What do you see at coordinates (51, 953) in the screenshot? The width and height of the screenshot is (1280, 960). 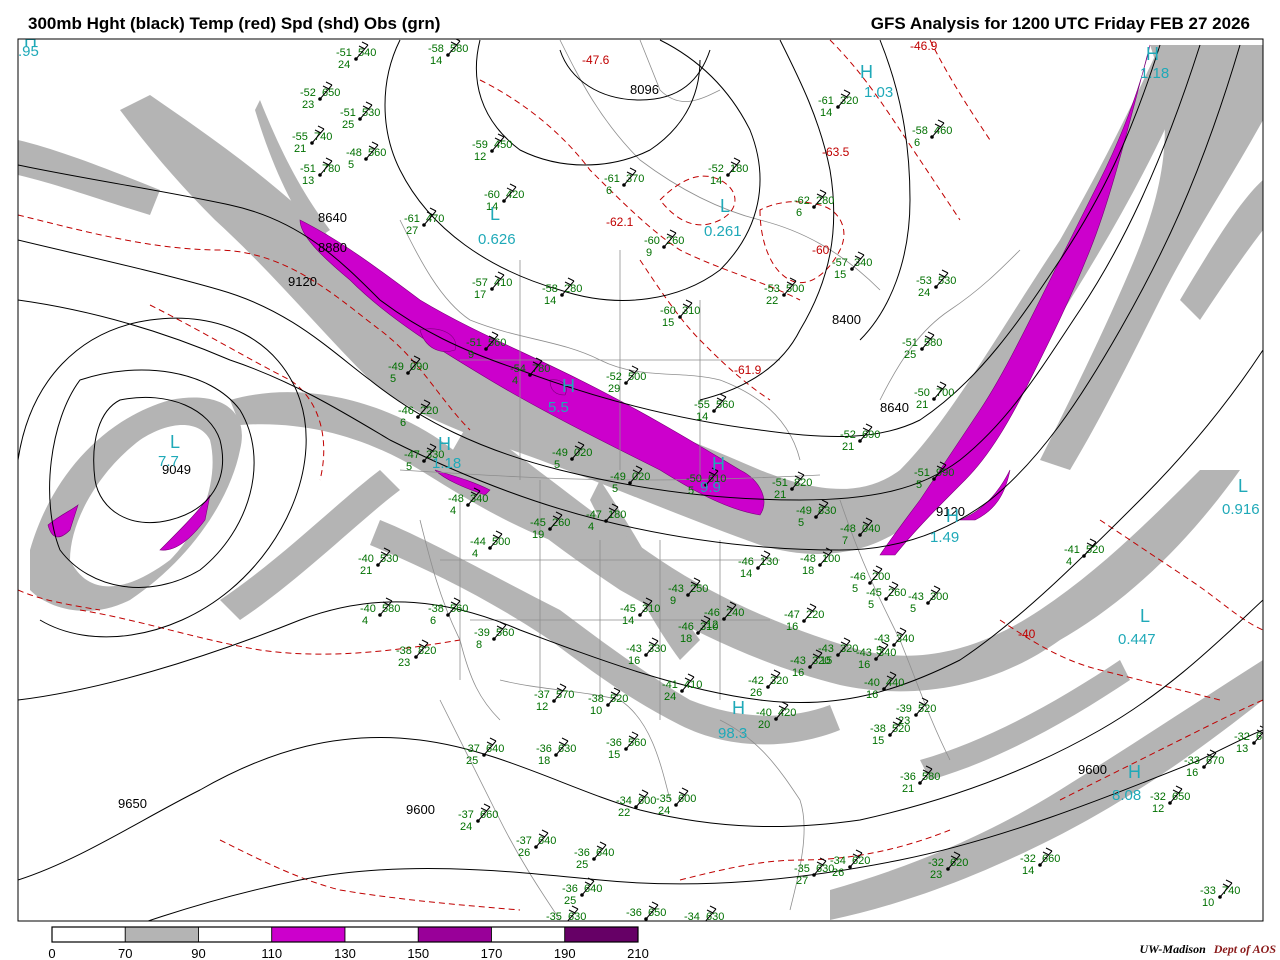 I see `colorbar-tick-label: 0` at bounding box center [51, 953].